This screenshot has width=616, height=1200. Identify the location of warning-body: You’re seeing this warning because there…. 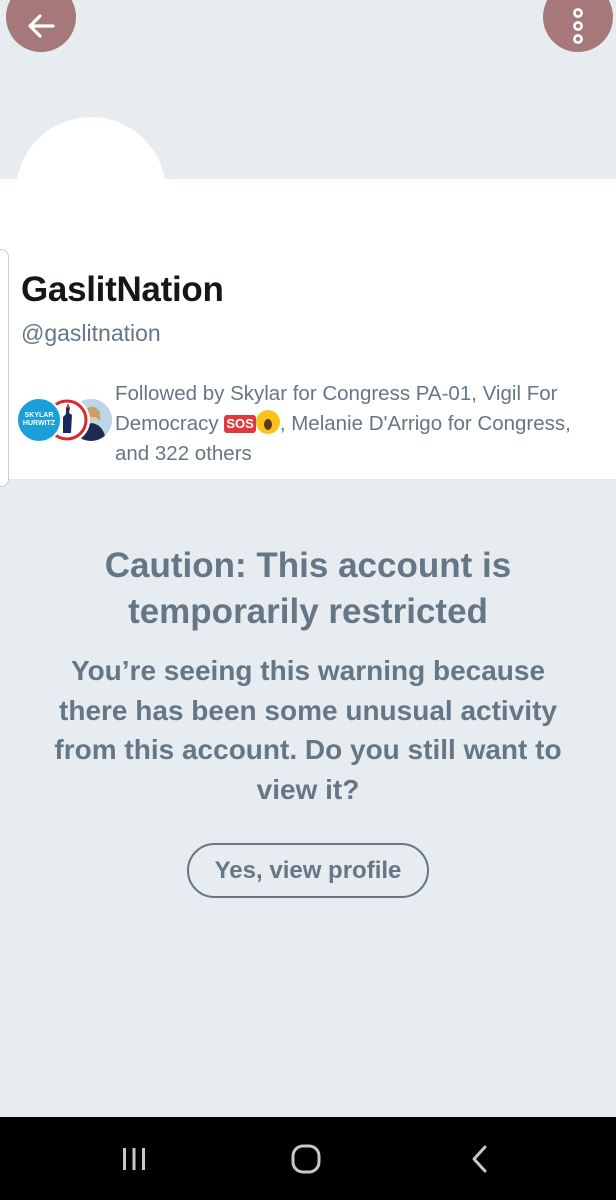
(308, 730).